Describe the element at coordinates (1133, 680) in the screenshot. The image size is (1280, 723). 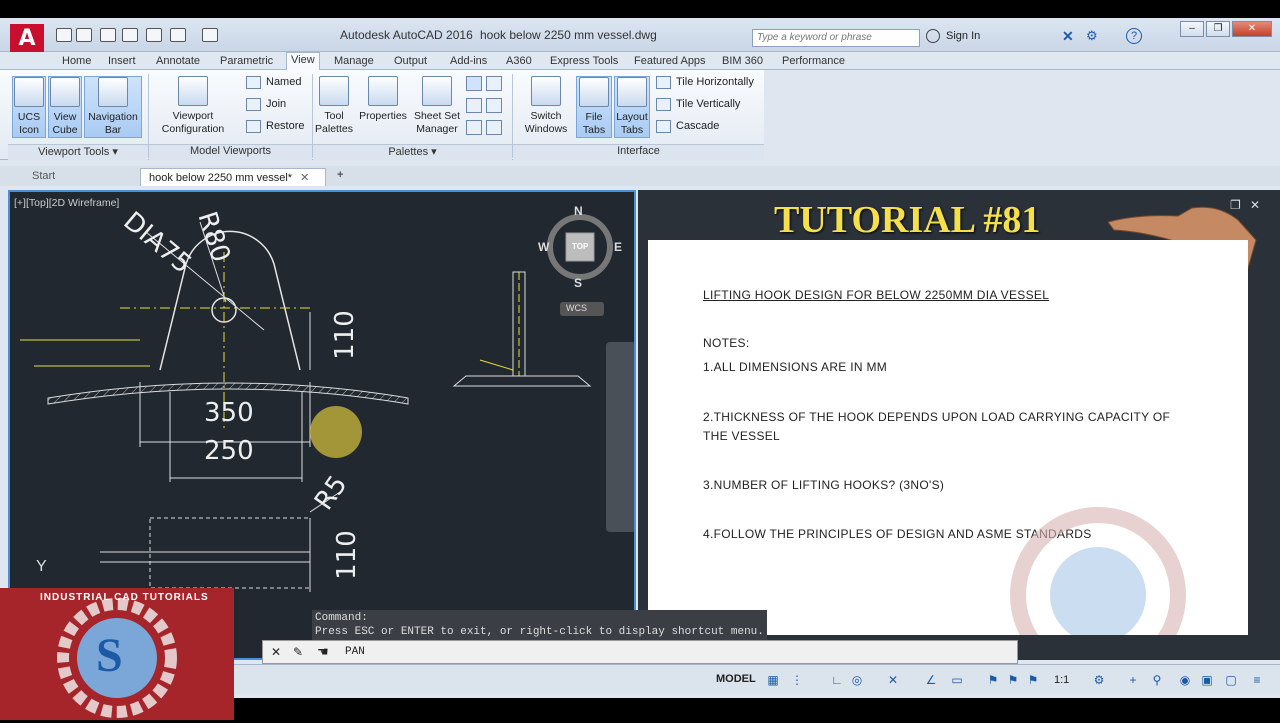
I see `annotation-monitor-icon: +` at that location.